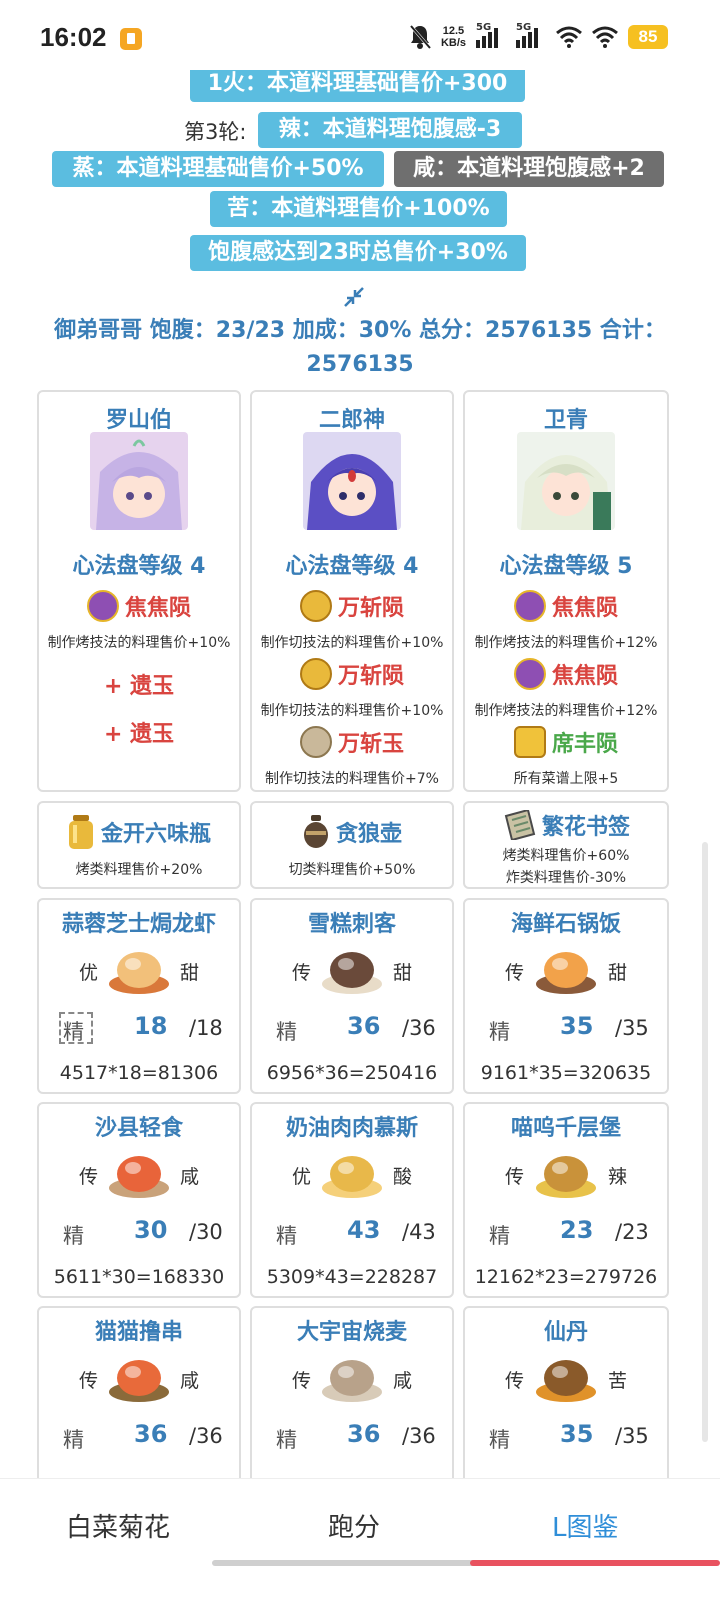 This screenshot has height=1600, width=720. Describe the element at coordinates (585, 1525) in the screenshot. I see `tab-tujian: L图鉴` at that location.